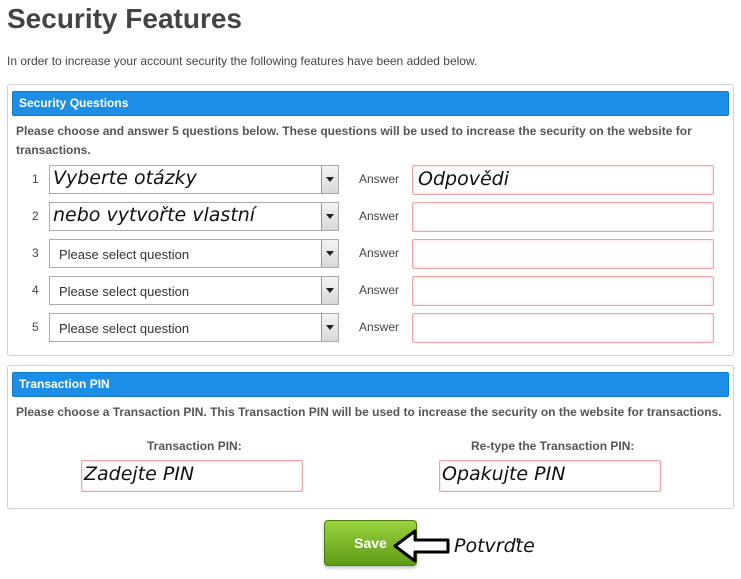  What do you see at coordinates (463, 179) in the screenshot?
I see `answer-input-value: Odpovědi` at bounding box center [463, 179].